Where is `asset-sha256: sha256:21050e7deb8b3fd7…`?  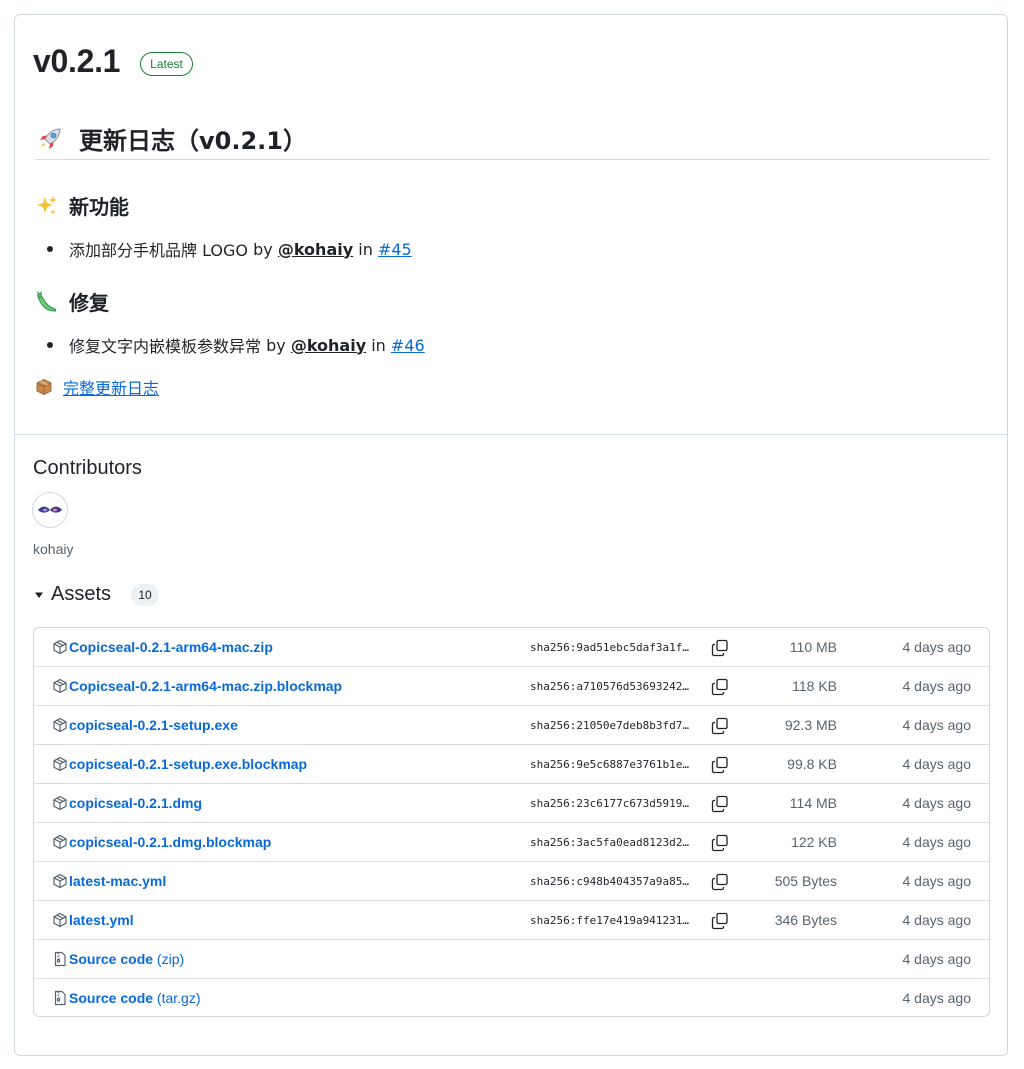 asset-sha256: sha256:21050e7deb8b3fd7… is located at coordinates (609, 725).